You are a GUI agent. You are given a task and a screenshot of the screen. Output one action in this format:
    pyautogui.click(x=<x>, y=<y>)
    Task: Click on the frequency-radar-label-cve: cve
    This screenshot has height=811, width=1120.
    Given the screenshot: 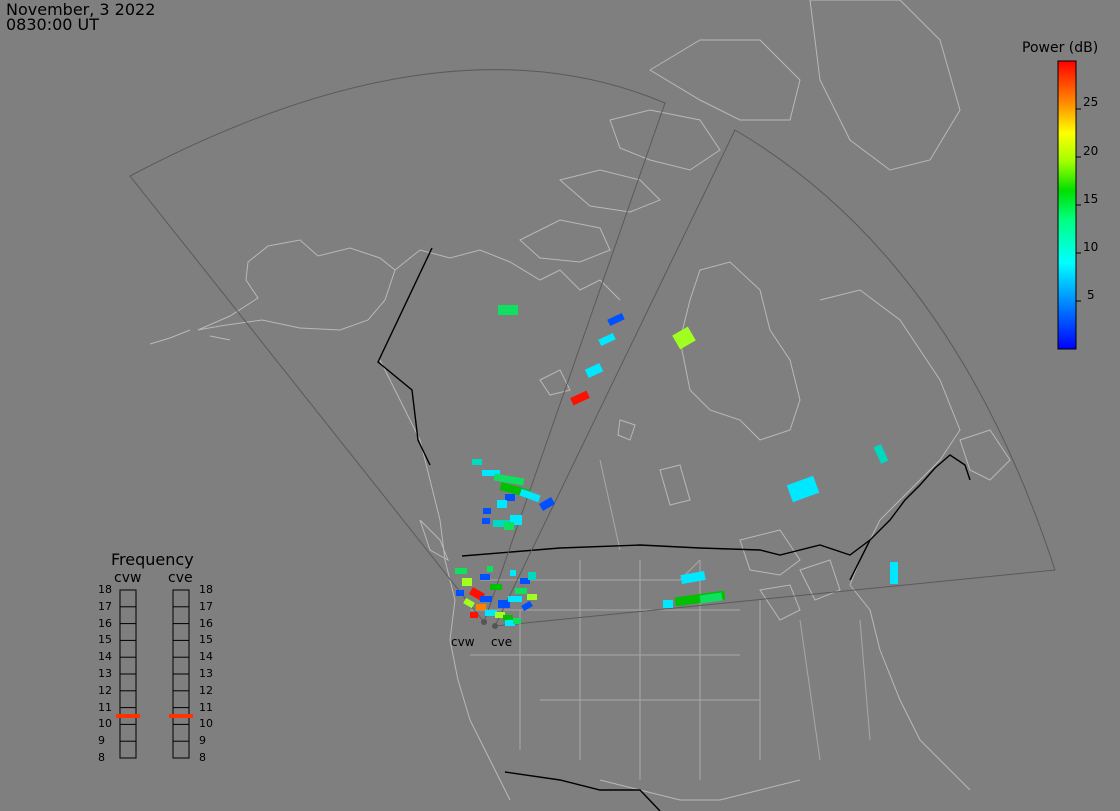 What is the action you would take?
    pyautogui.click(x=180, y=578)
    